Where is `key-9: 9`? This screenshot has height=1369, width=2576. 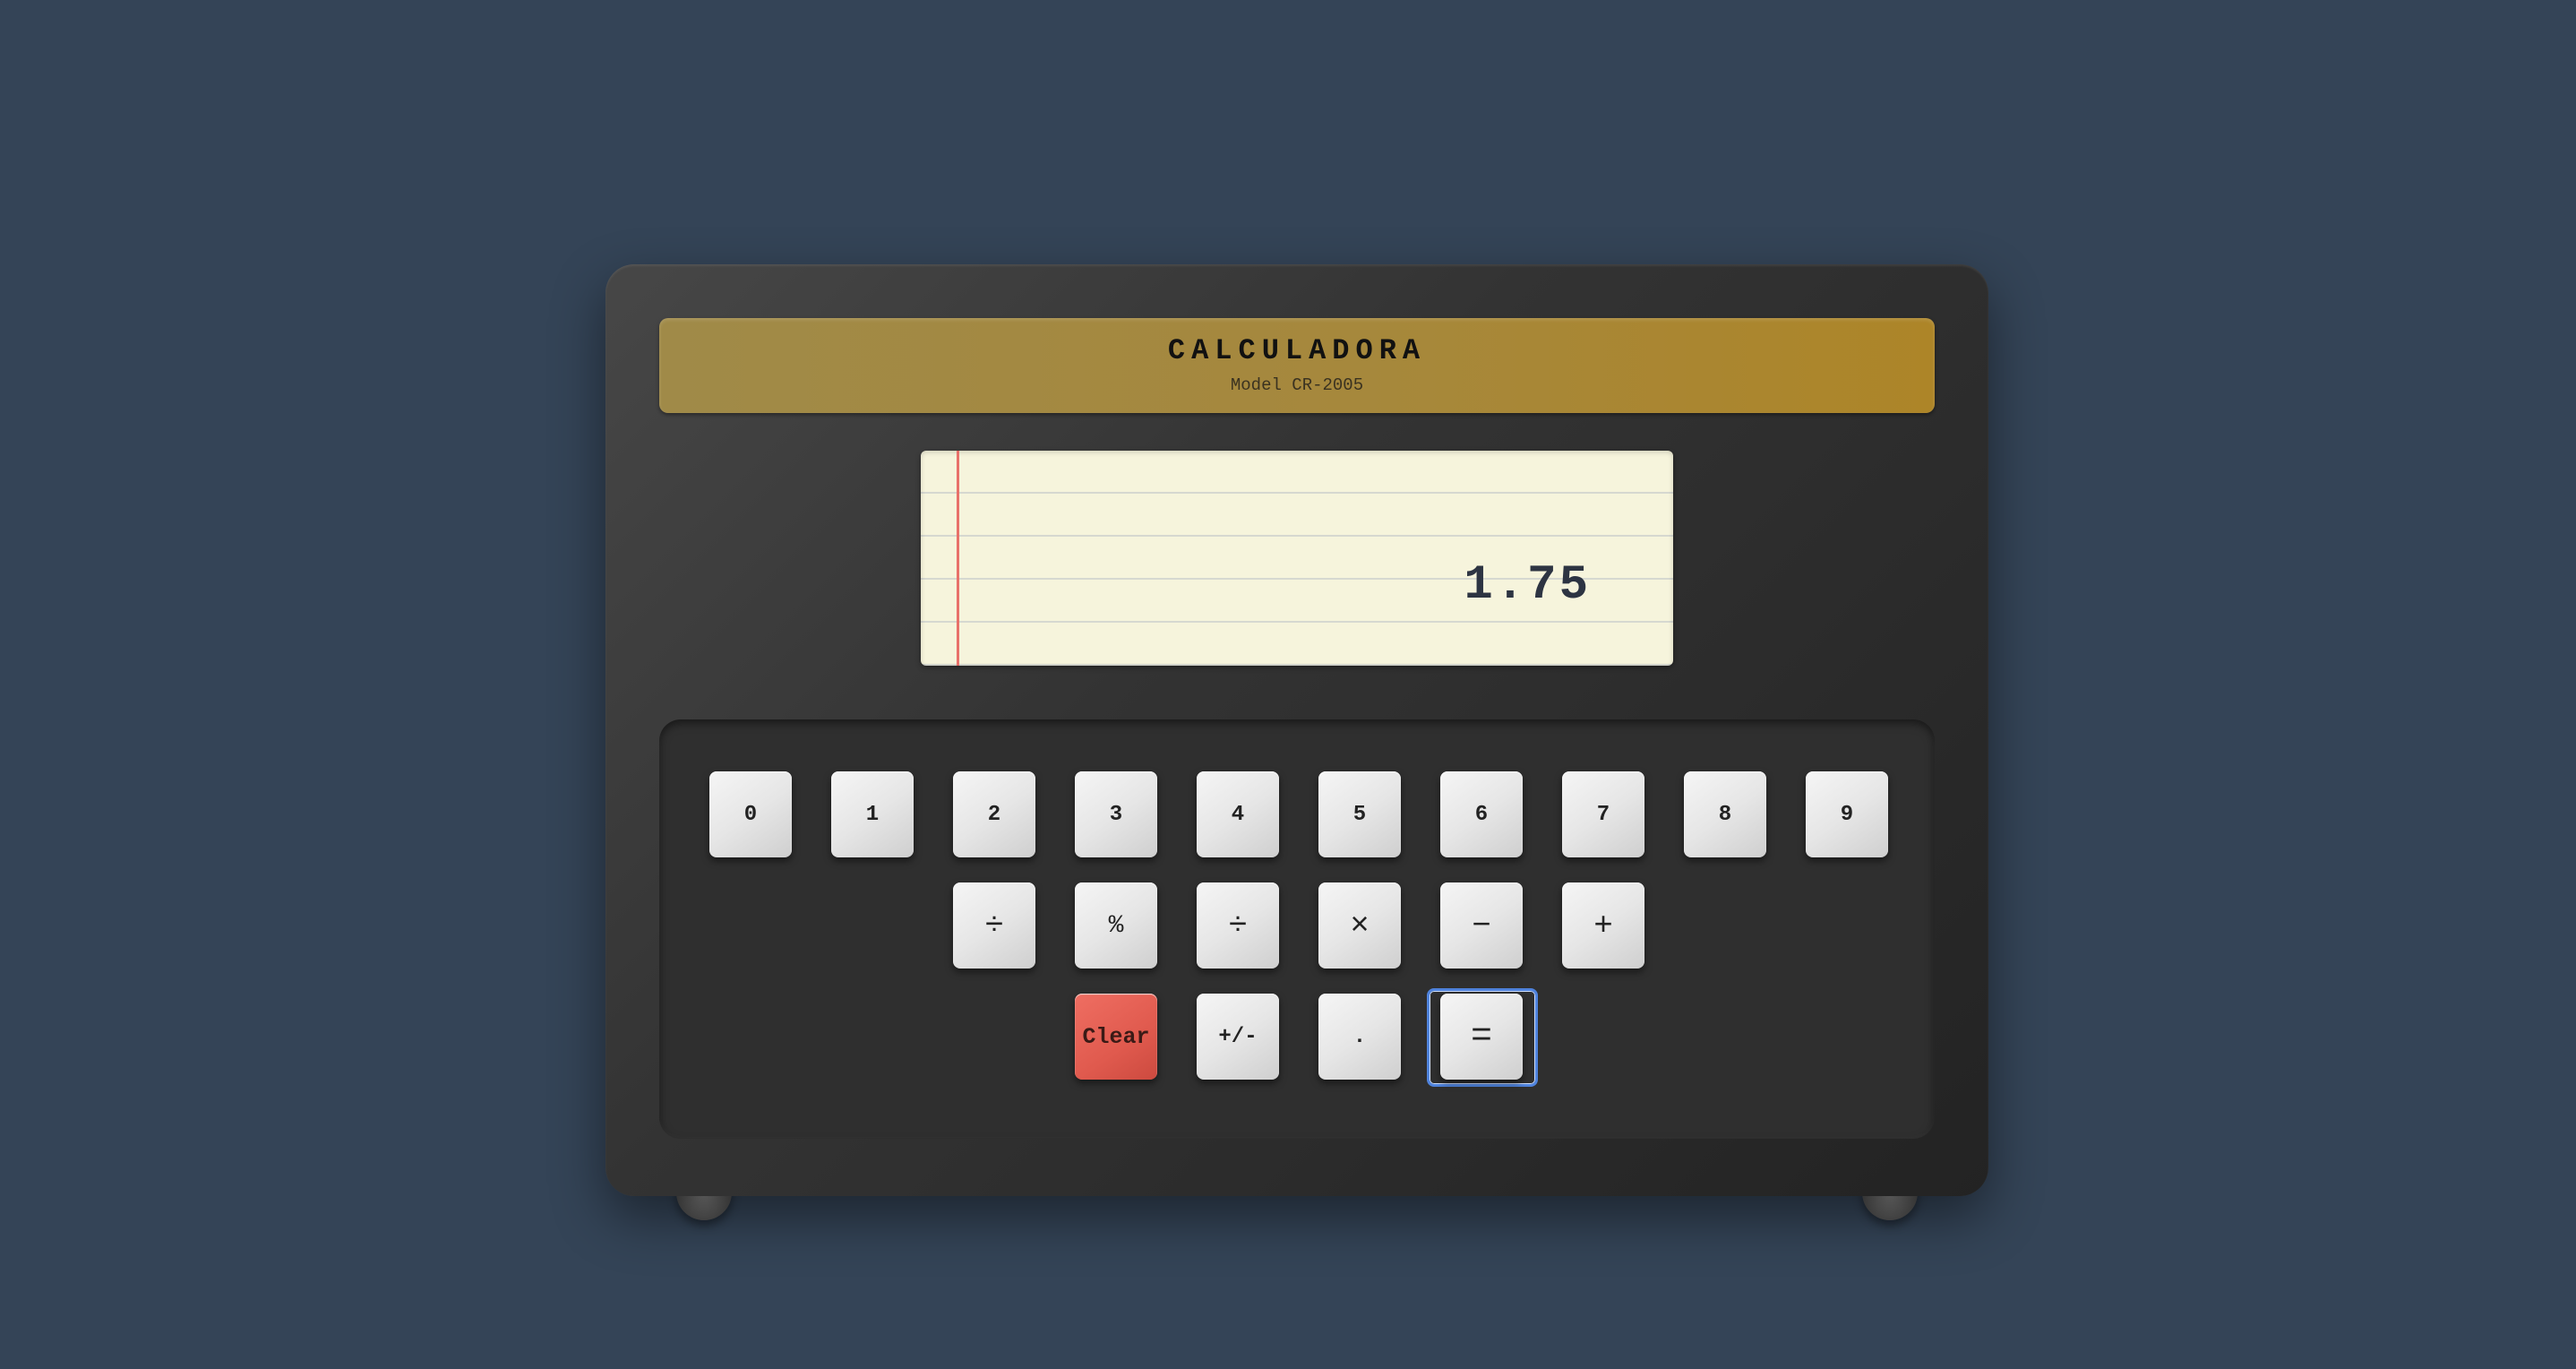 key-9: 9 is located at coordinates (1847, 814).